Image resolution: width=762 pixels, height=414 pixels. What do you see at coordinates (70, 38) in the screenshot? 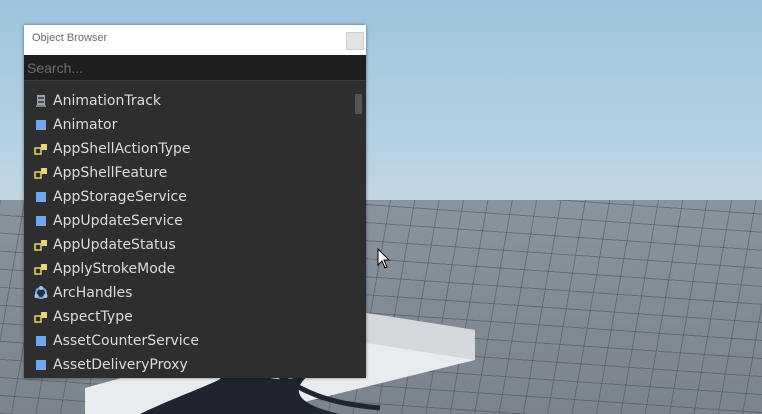
I see `window-title: Object Browser` at bounding box center [70, 38].